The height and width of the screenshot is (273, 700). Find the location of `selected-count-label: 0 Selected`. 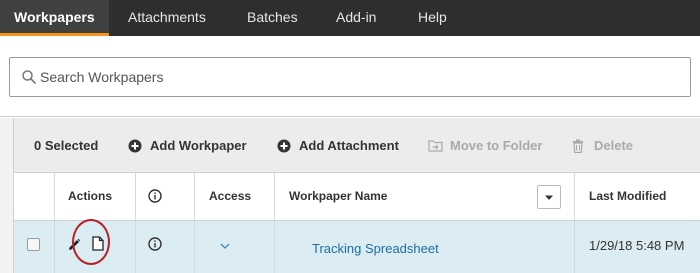

selected-count-label: 0 Selected is located at coordinates (66, 145).